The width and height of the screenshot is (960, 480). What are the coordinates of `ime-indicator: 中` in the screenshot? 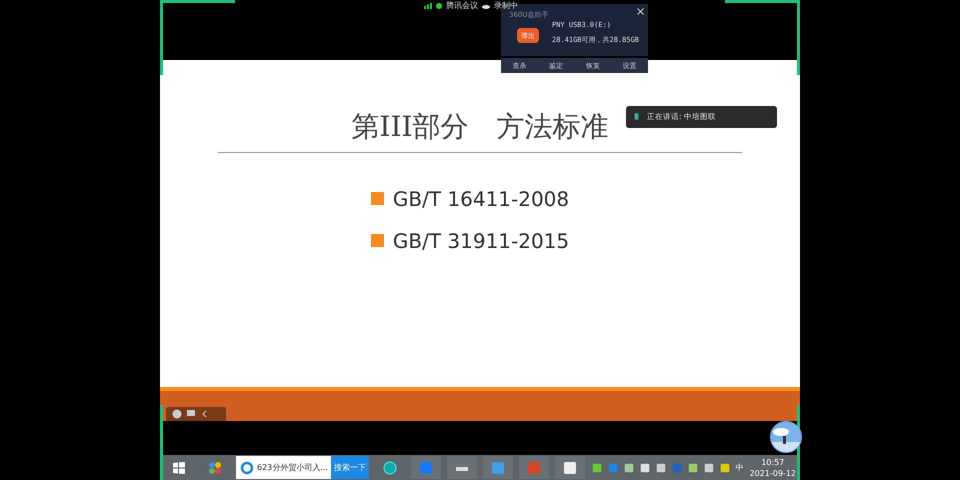 It's located at (740, 468).